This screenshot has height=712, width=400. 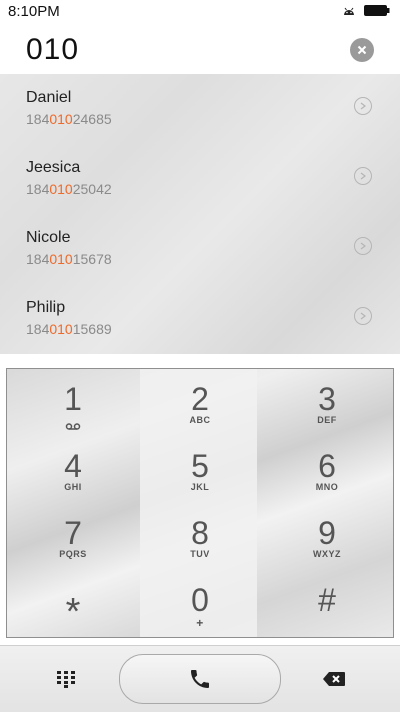 I want to click on clear-circle-icon, so click(x=362, y=50).